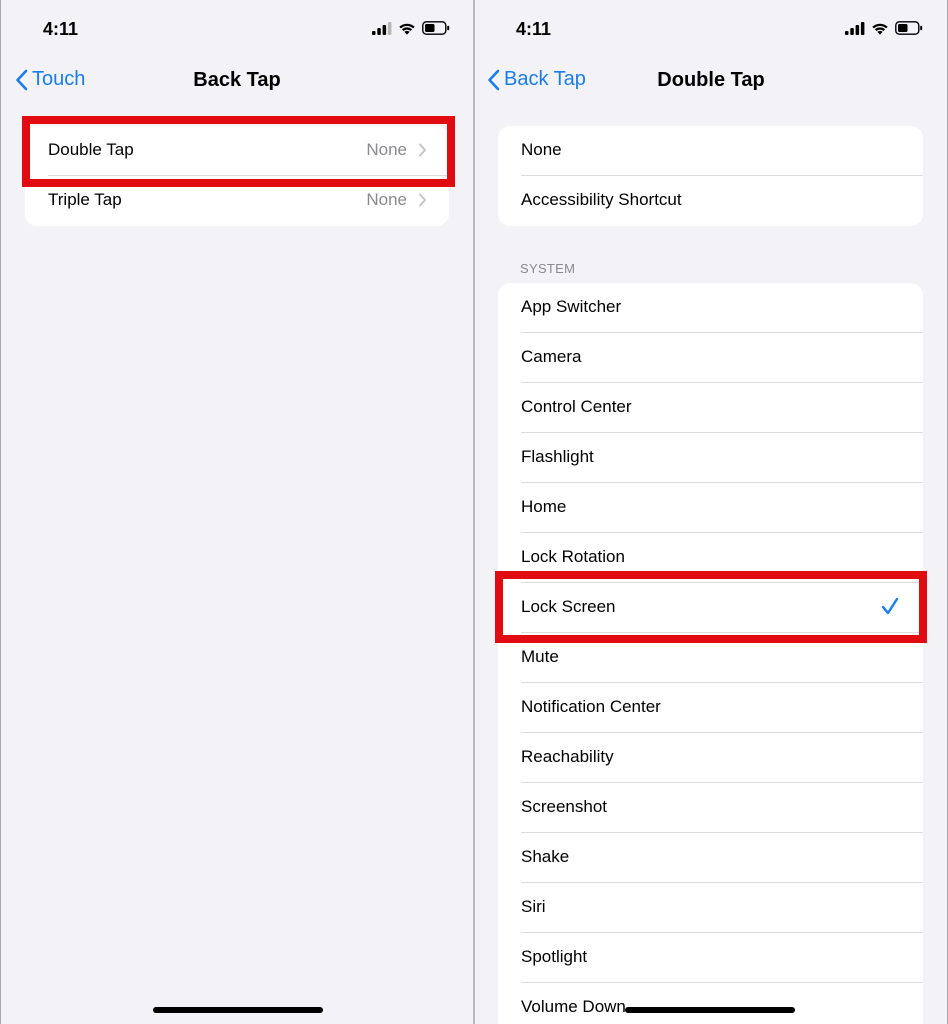  Describe the element at coordinates (710, 458) in the screenshot. I see `option-flashlight: Flashlight` at that location.